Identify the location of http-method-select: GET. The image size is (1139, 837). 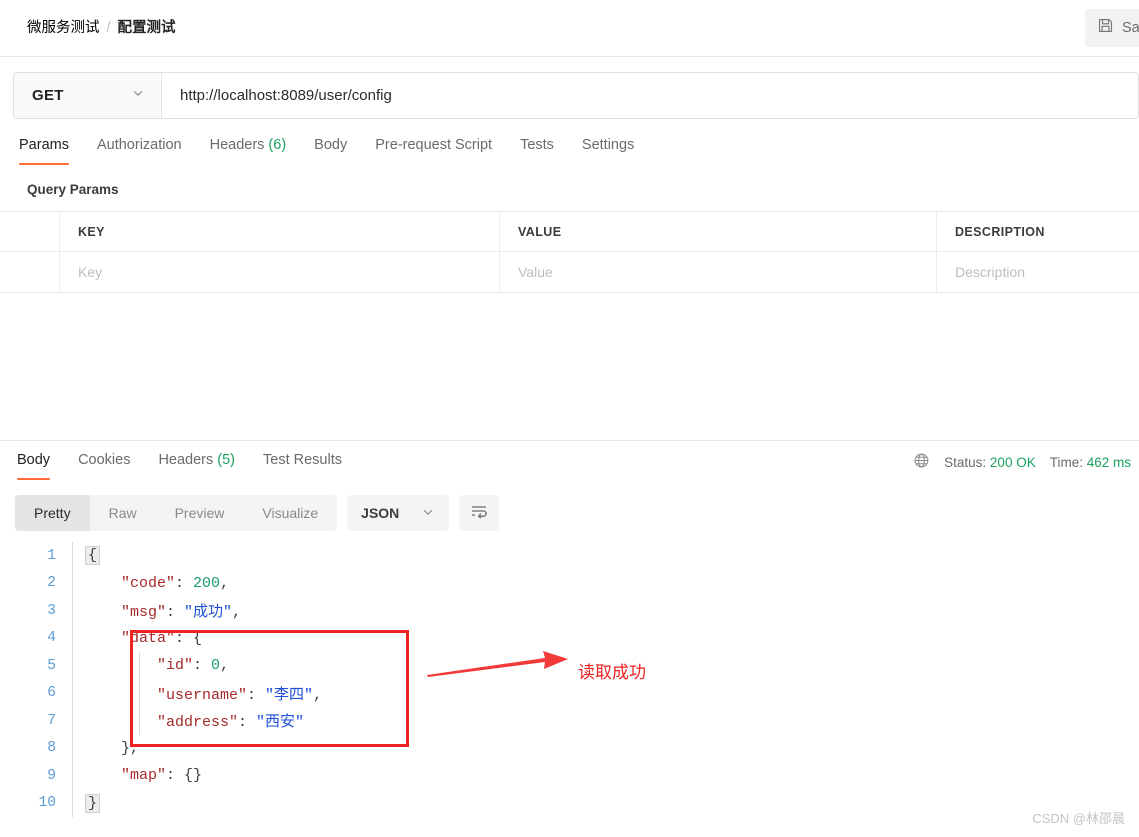
(88, 95).